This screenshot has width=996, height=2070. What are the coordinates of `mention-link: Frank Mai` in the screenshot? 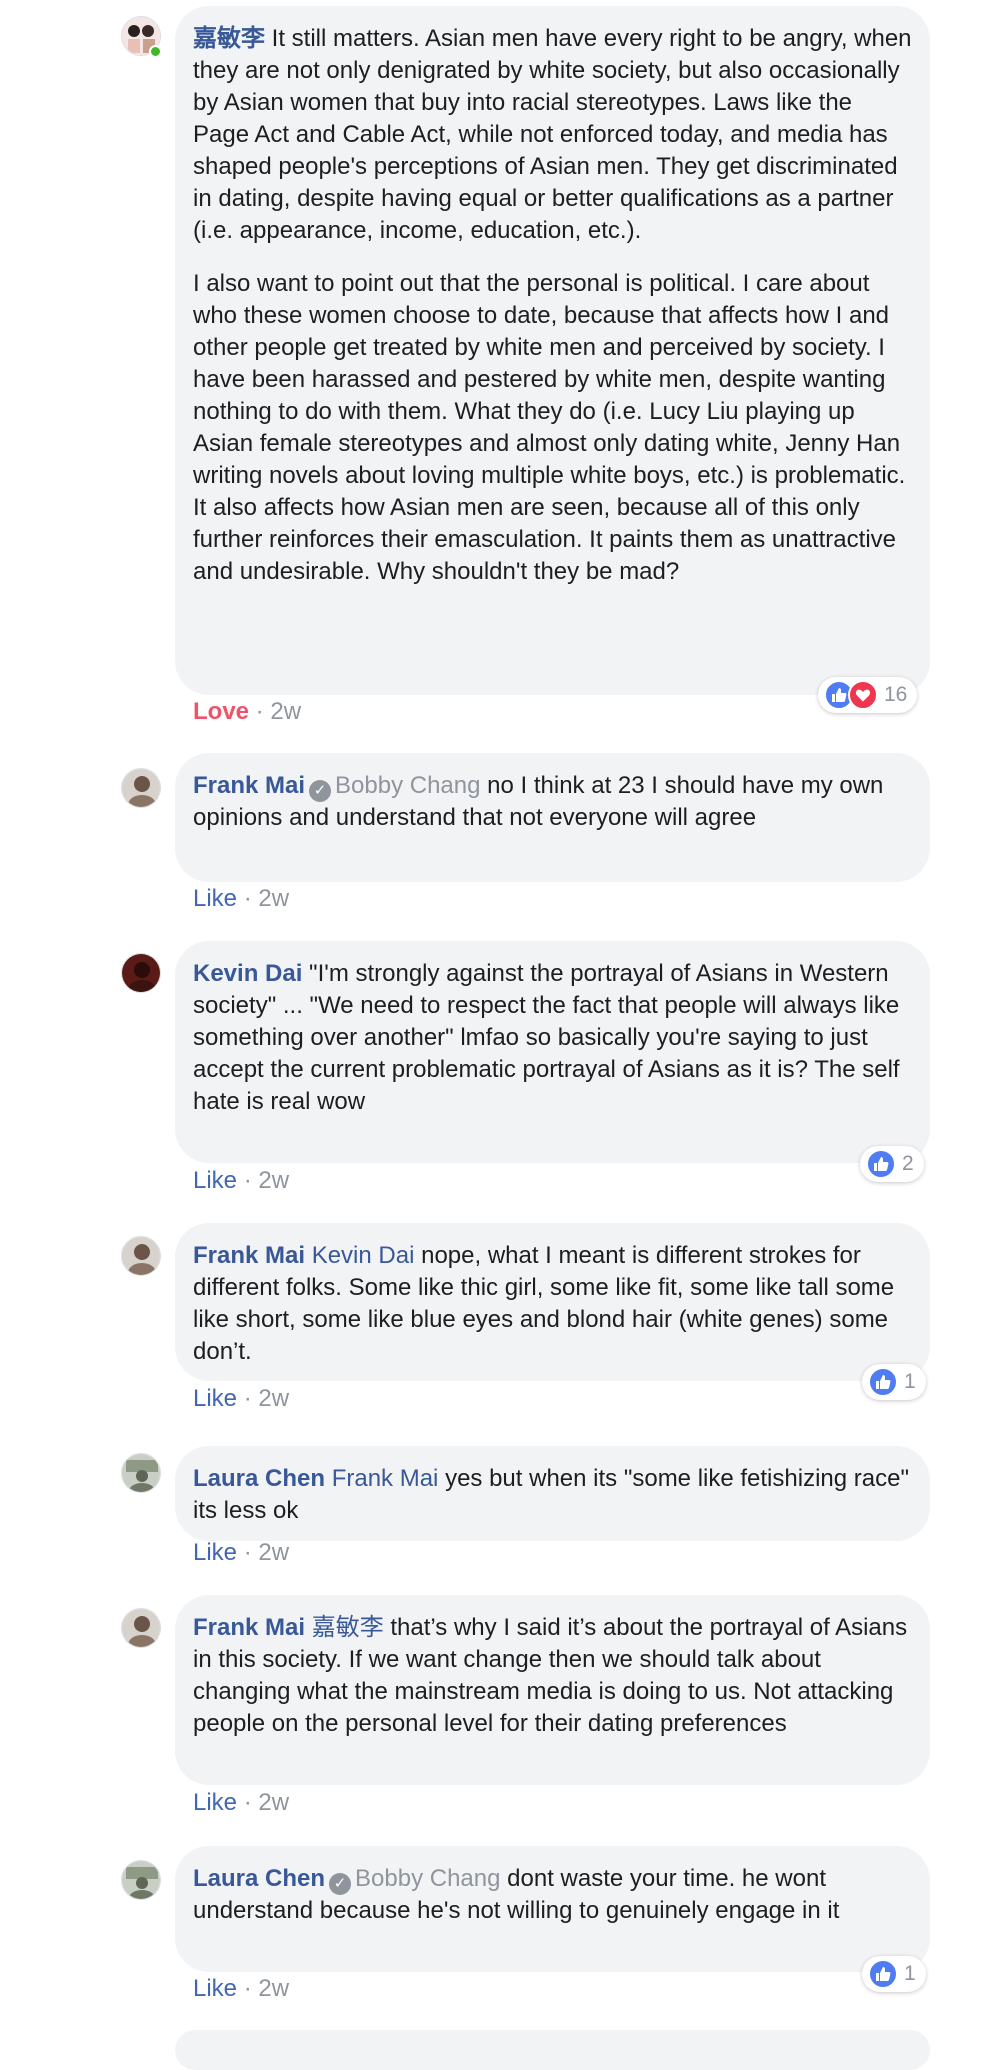 It's located at (385, 1478).